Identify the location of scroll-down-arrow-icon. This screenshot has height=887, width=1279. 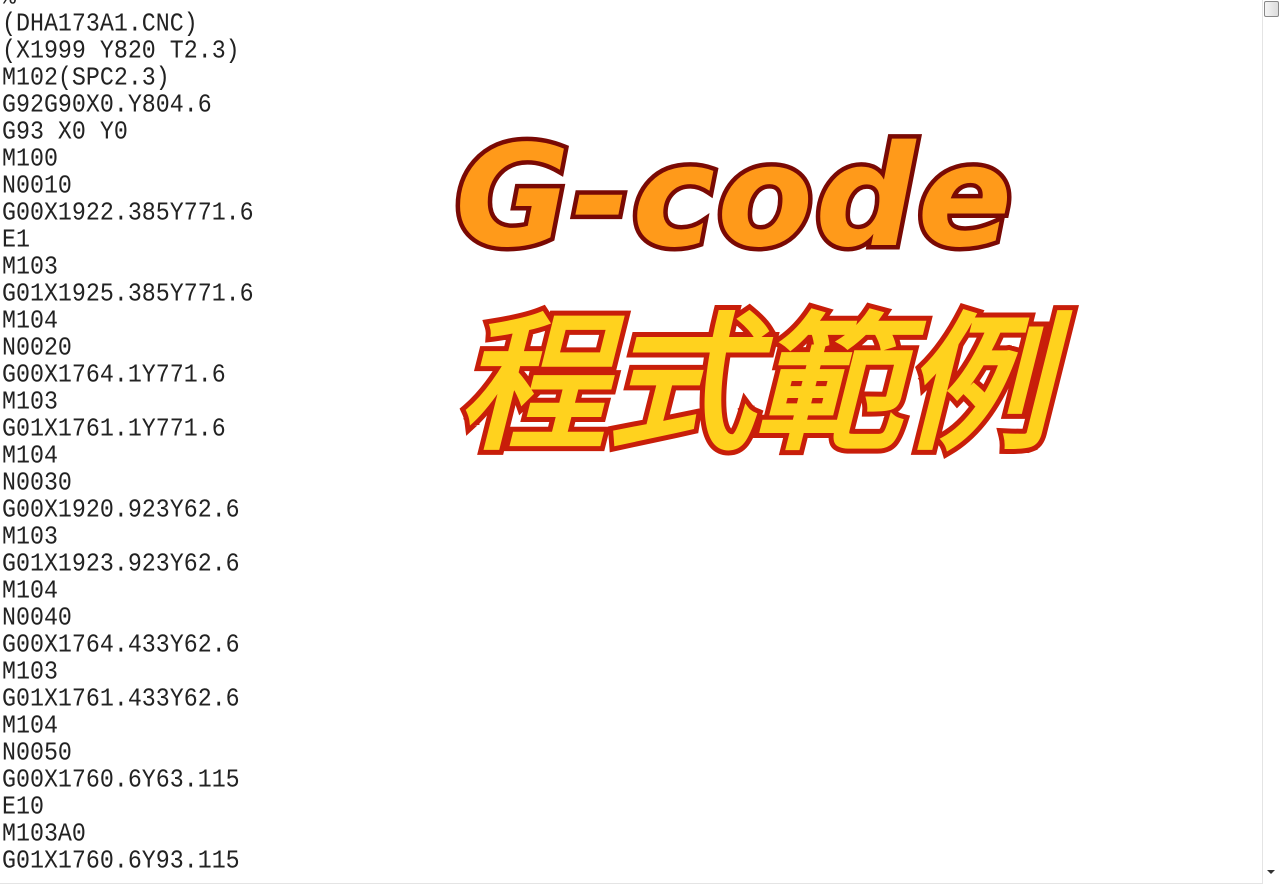
(1271, 872).